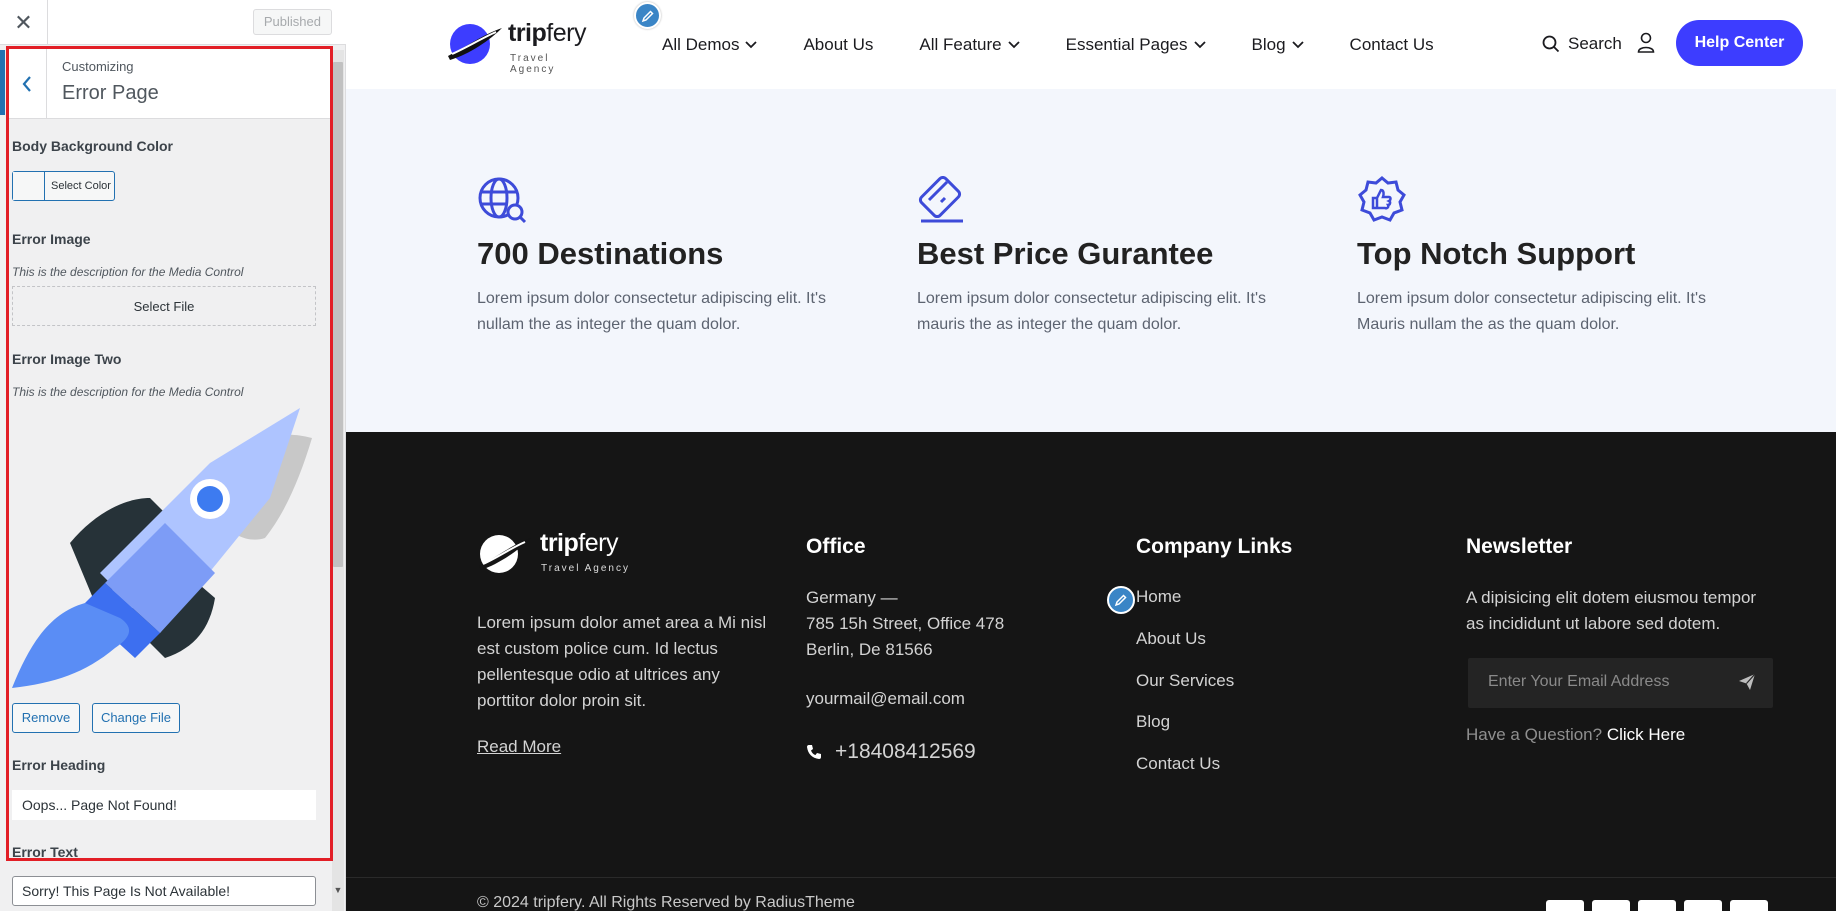 This screenshot has height=911, width=1836. I want to click on select-file-label: Select File, so click(164, 306).